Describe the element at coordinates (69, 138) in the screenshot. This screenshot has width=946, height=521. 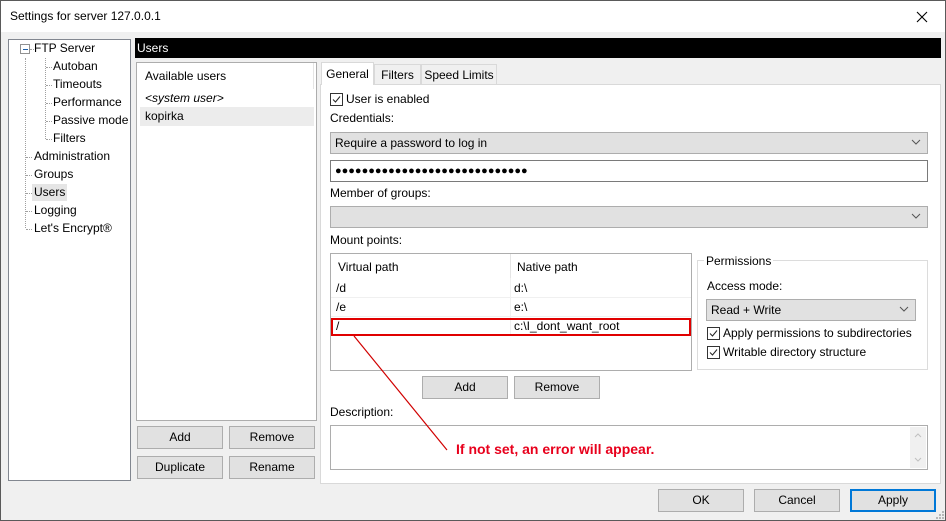
I see `tree-item-filters: Filters` at that location.